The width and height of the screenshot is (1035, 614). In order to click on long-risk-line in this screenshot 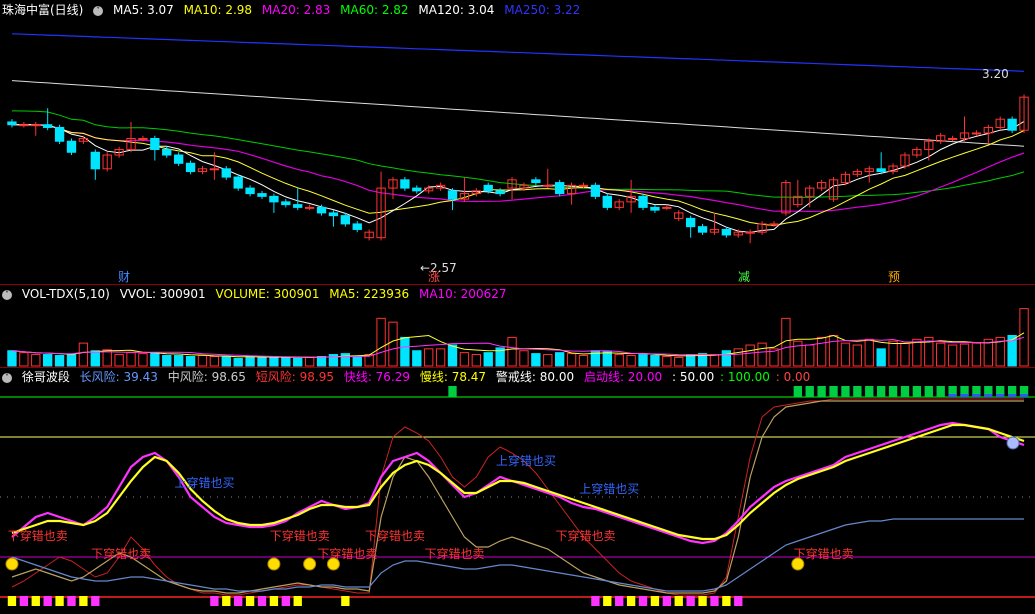, I will do `click(517, 555)`.